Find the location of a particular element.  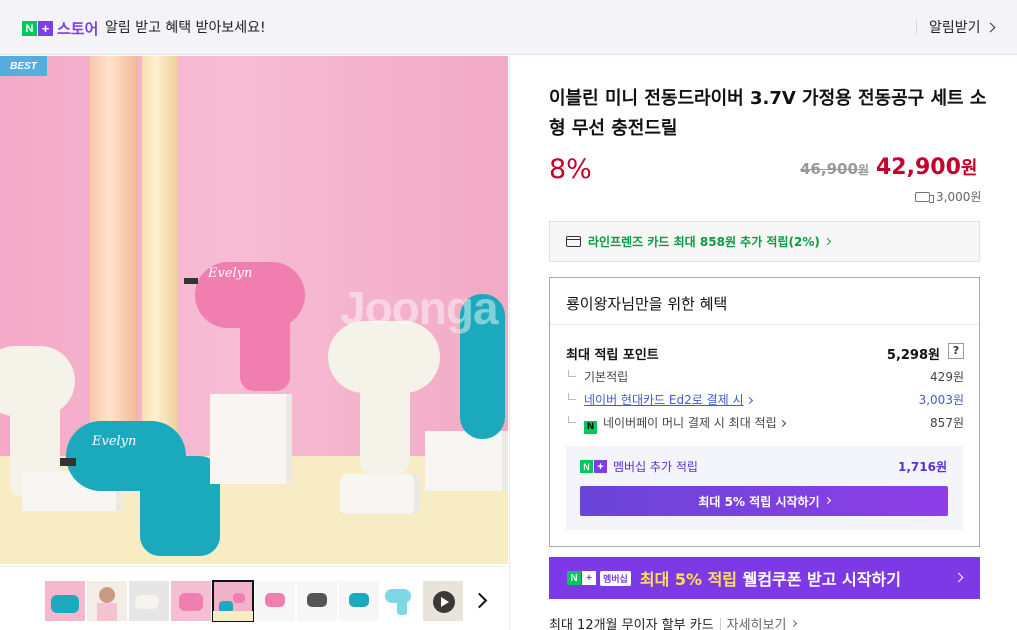

membership-tag: 멤버십 is located at coordinates (615, 578).